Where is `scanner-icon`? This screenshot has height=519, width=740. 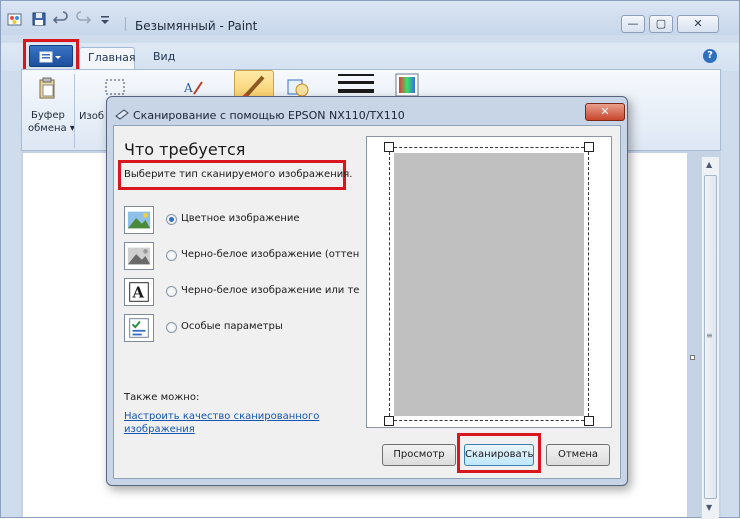 scanner-icon is located at coordinates (122, 114).